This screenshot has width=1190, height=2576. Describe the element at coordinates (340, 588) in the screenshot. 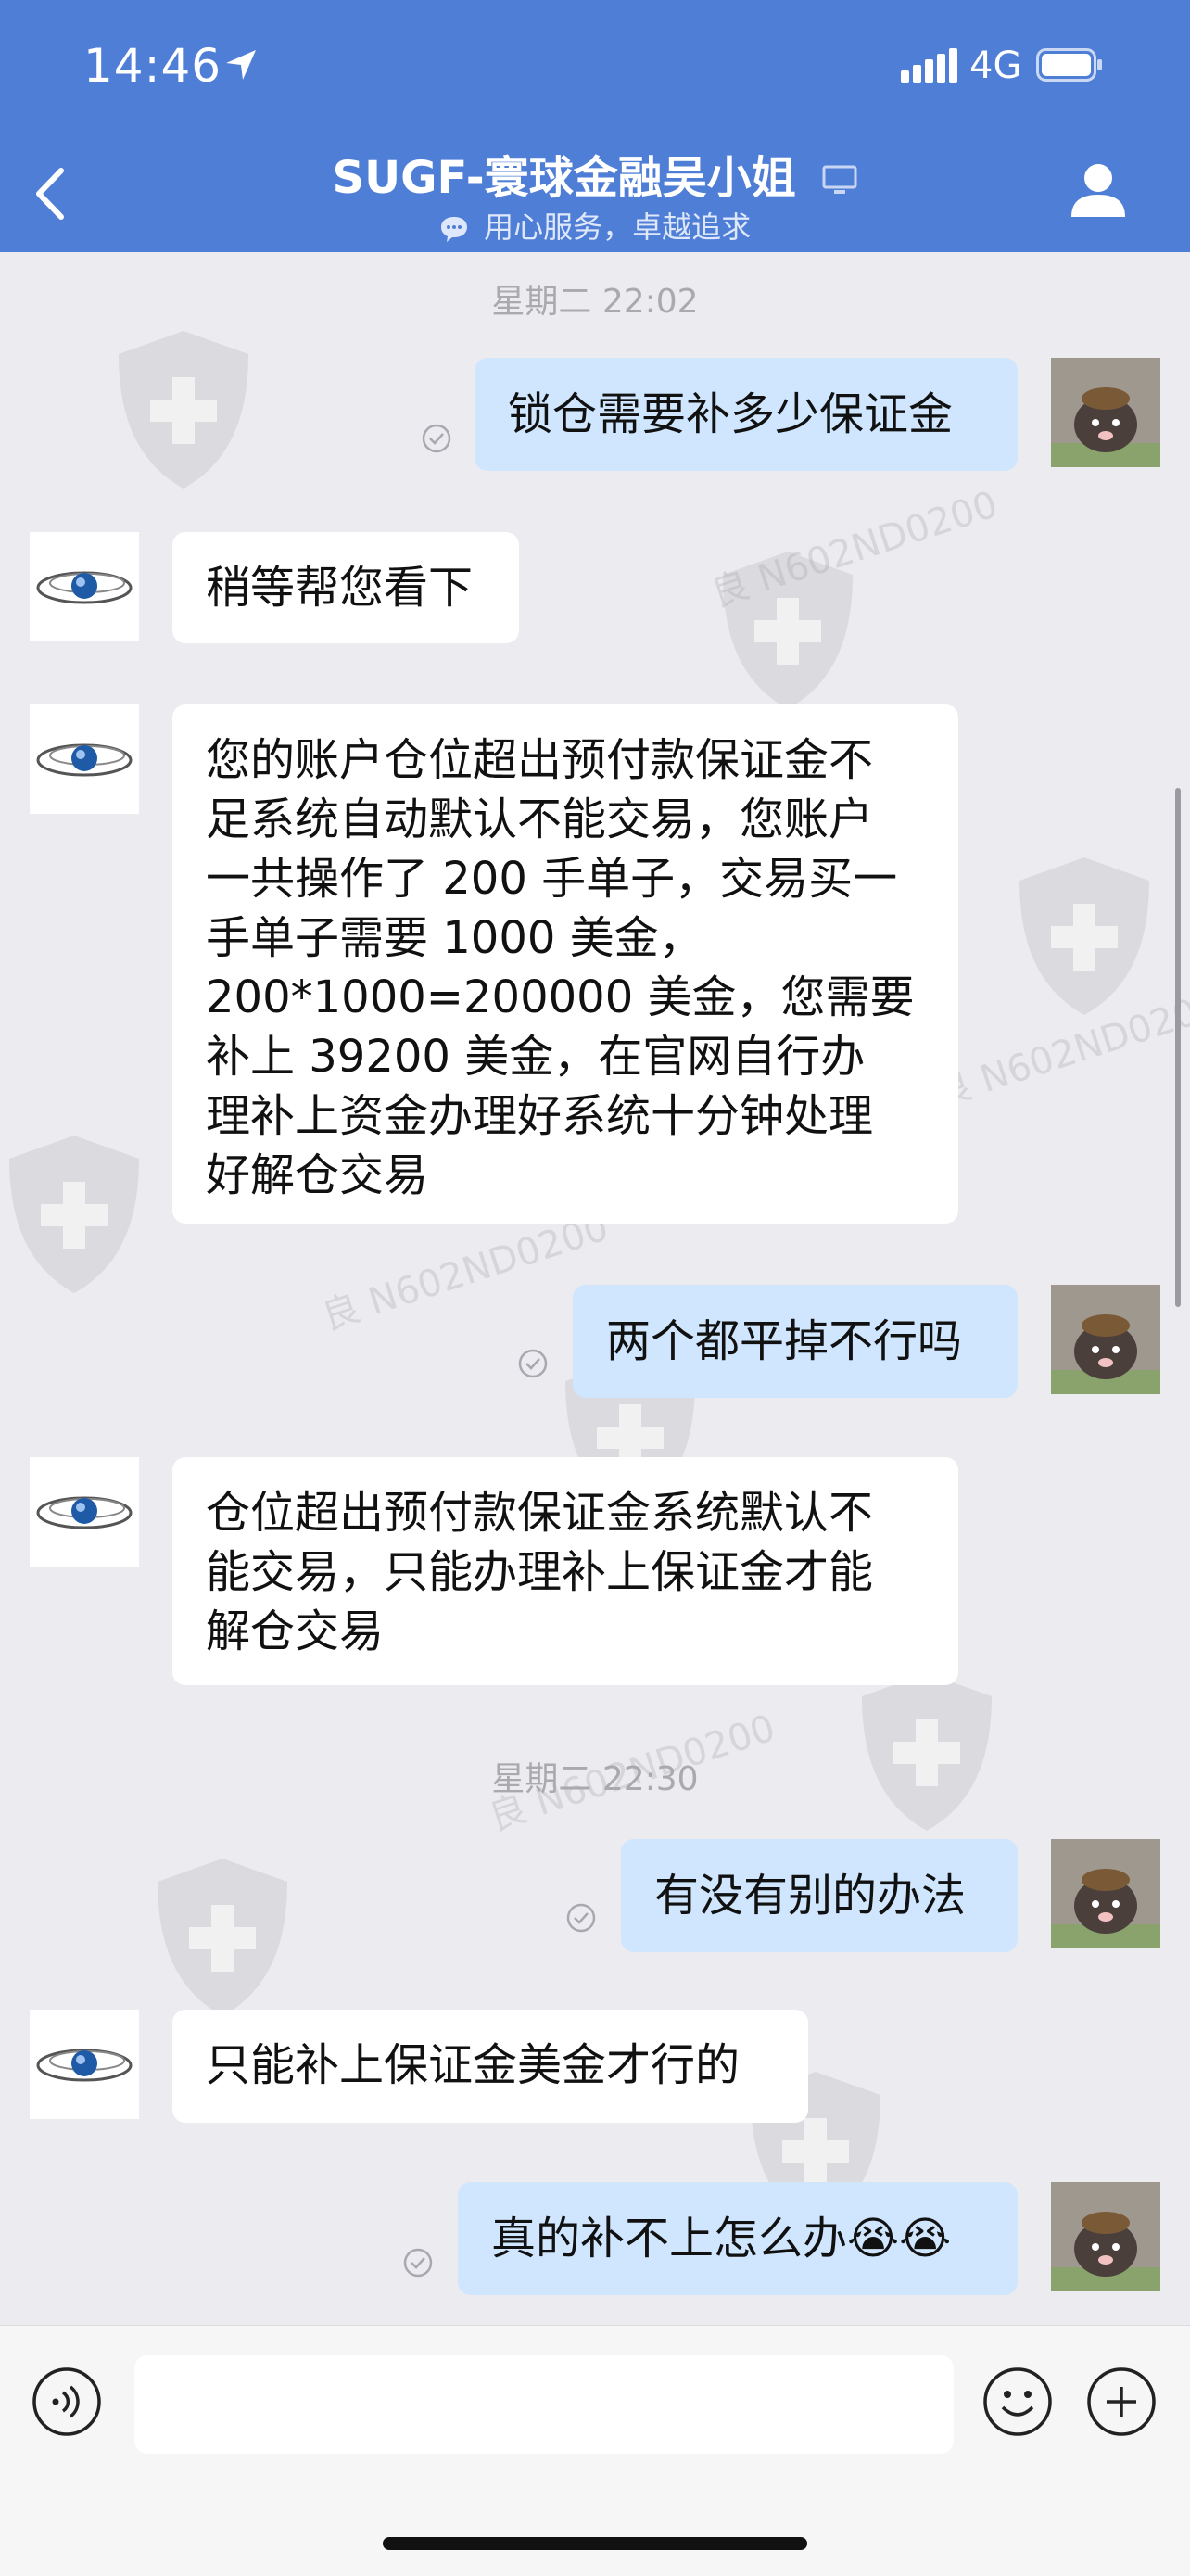

I see `message-text: 稍等帮您看下` at that location.